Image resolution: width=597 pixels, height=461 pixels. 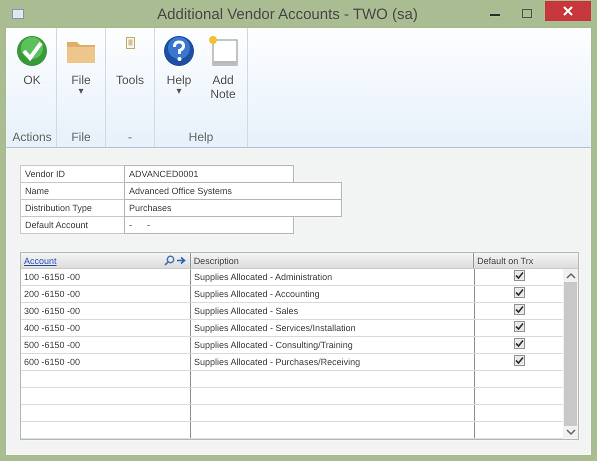 I want to click on input-field: Purchases, so click(x=233, y=208).